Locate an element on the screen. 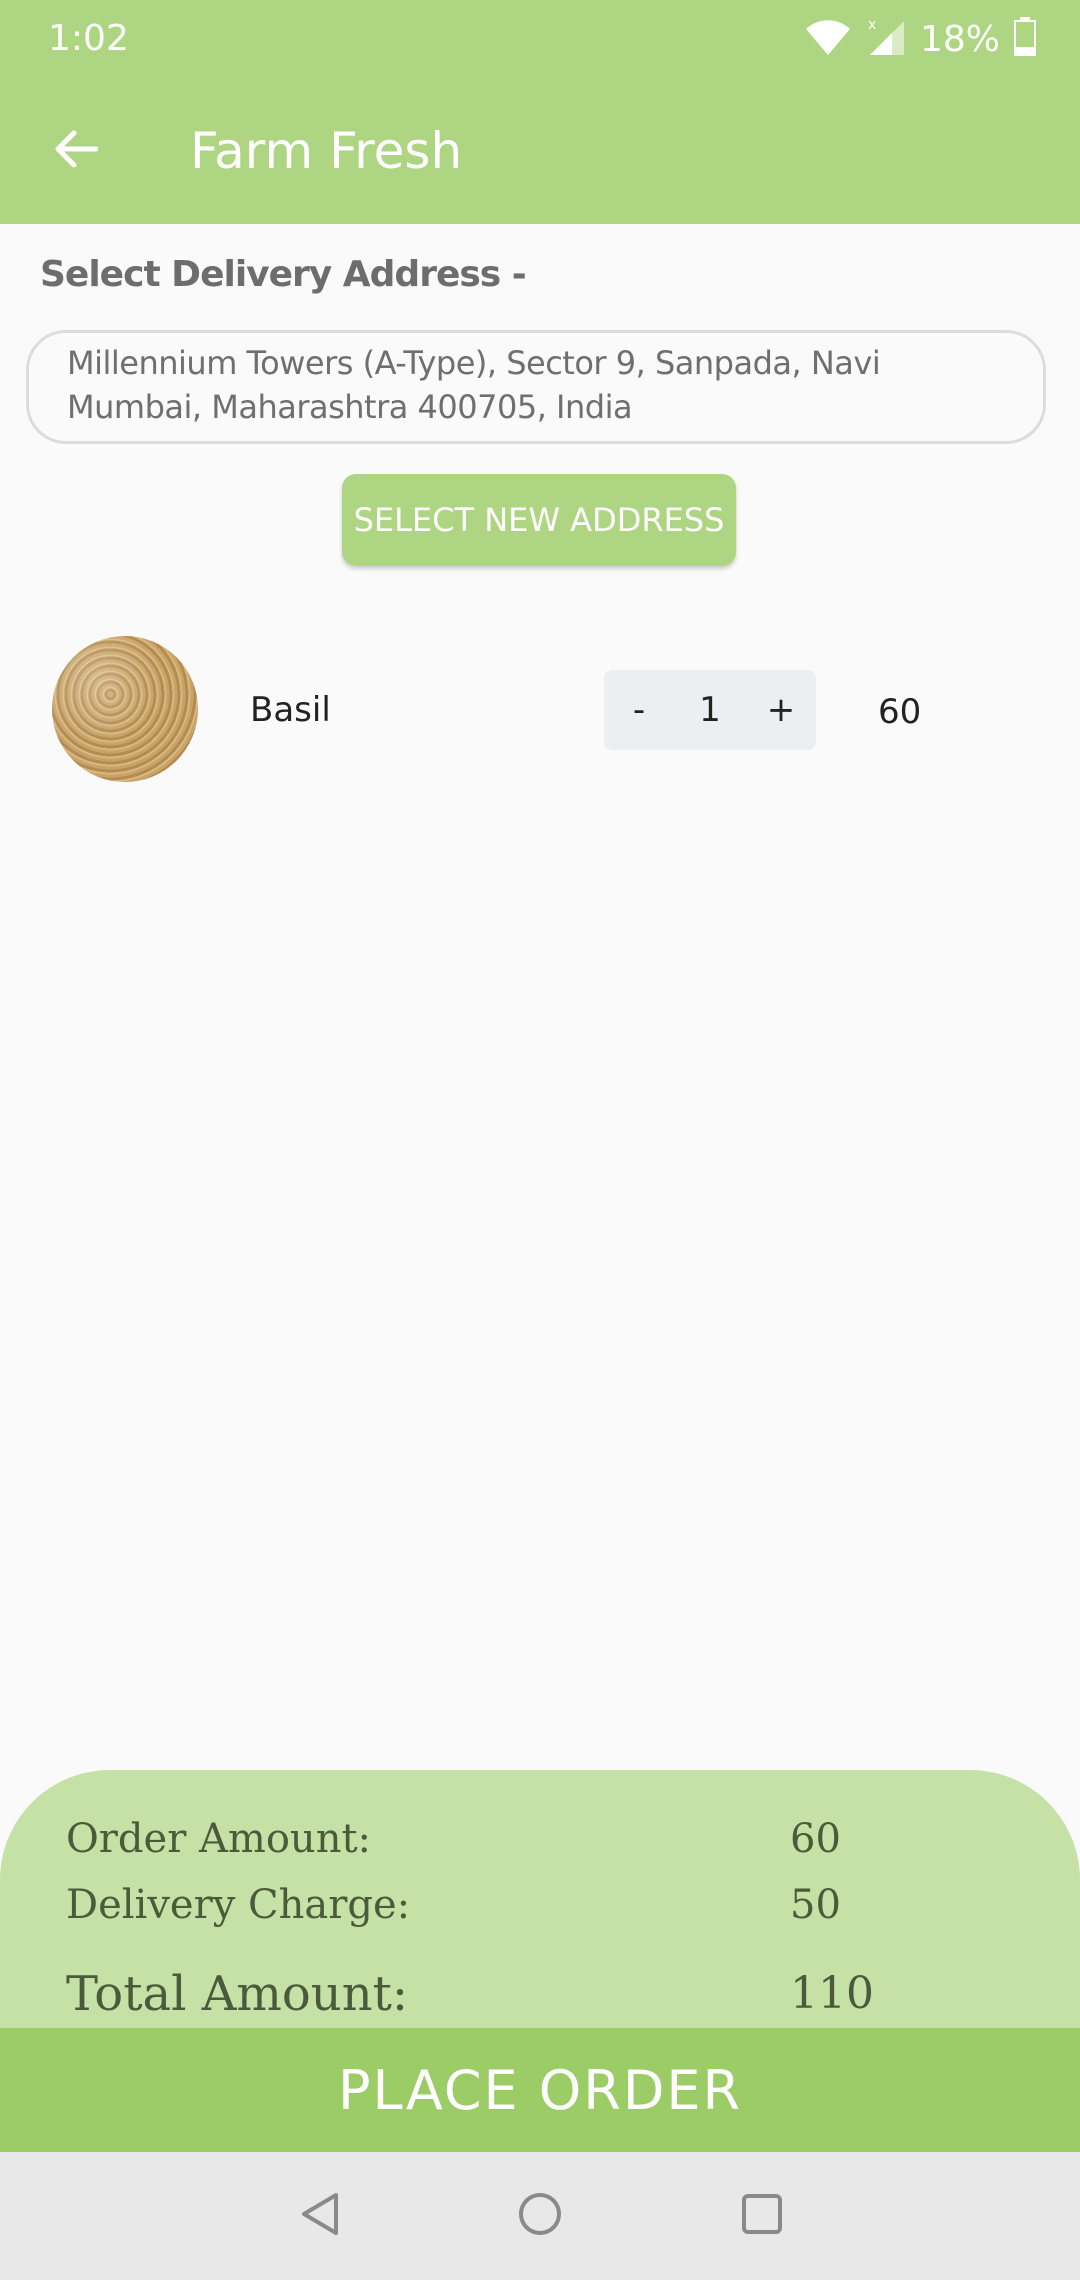 The width and height of the screenshot is (1080, 2280). total-amount-label: Total Amount: is located at coordinates (237, 1994).